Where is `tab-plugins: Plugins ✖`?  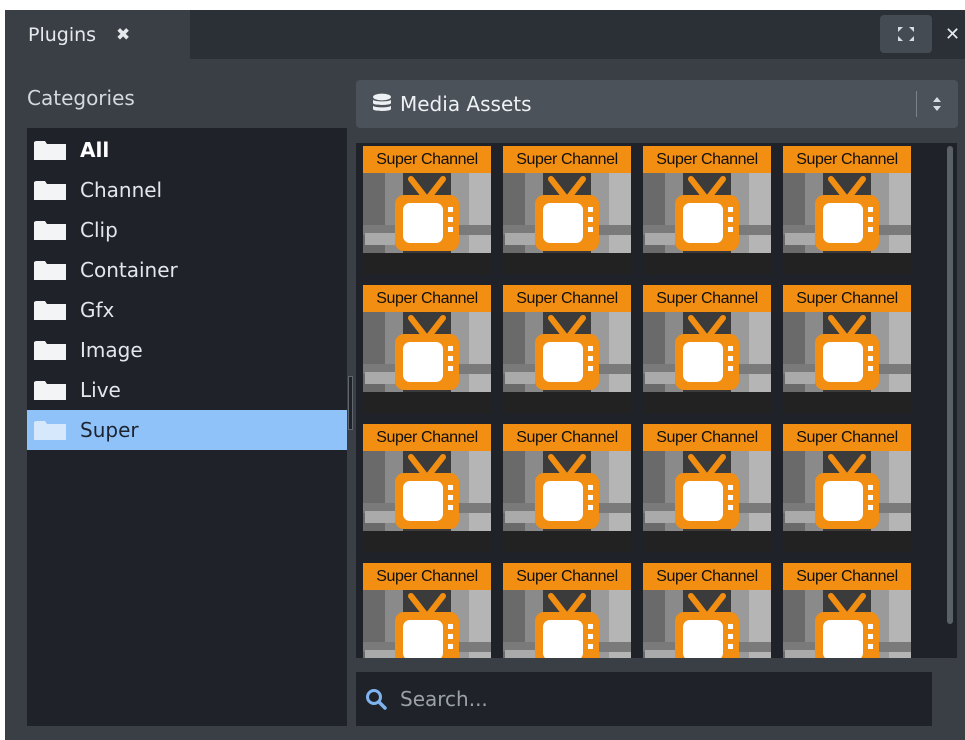 tab-plugins: Plugins ✖ is located at coordinates (97, 34).